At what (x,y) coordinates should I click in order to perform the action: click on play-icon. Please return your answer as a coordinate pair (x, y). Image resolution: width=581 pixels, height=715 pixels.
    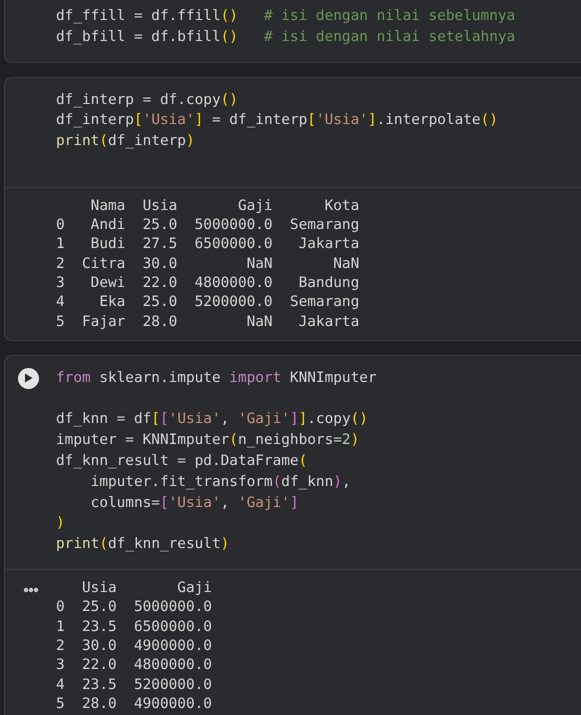
    Looking at the image, I should click on (28, 378).